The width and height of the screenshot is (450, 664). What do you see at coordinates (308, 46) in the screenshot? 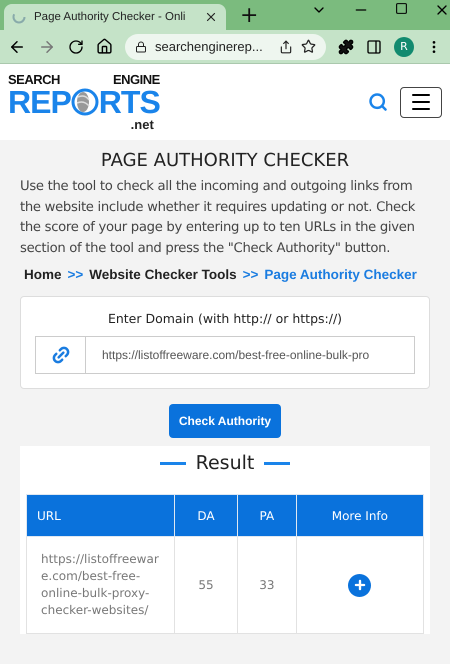
I see `star-icon` at bounding box center [308, 46].